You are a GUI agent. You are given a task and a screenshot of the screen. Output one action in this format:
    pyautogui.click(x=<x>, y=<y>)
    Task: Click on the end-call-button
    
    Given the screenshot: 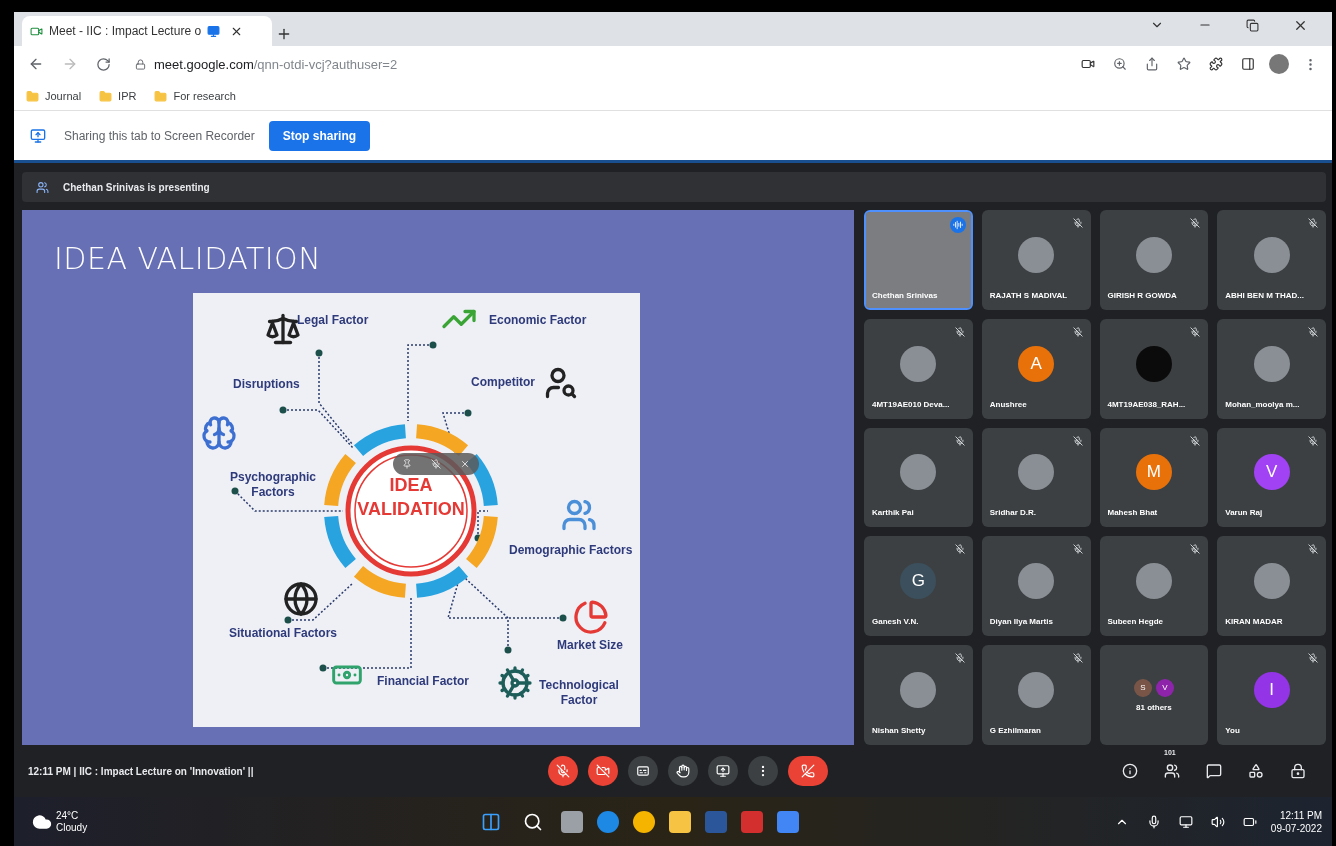 What is the action you would take?
    pyautogui.click(x=808, y=771)
    